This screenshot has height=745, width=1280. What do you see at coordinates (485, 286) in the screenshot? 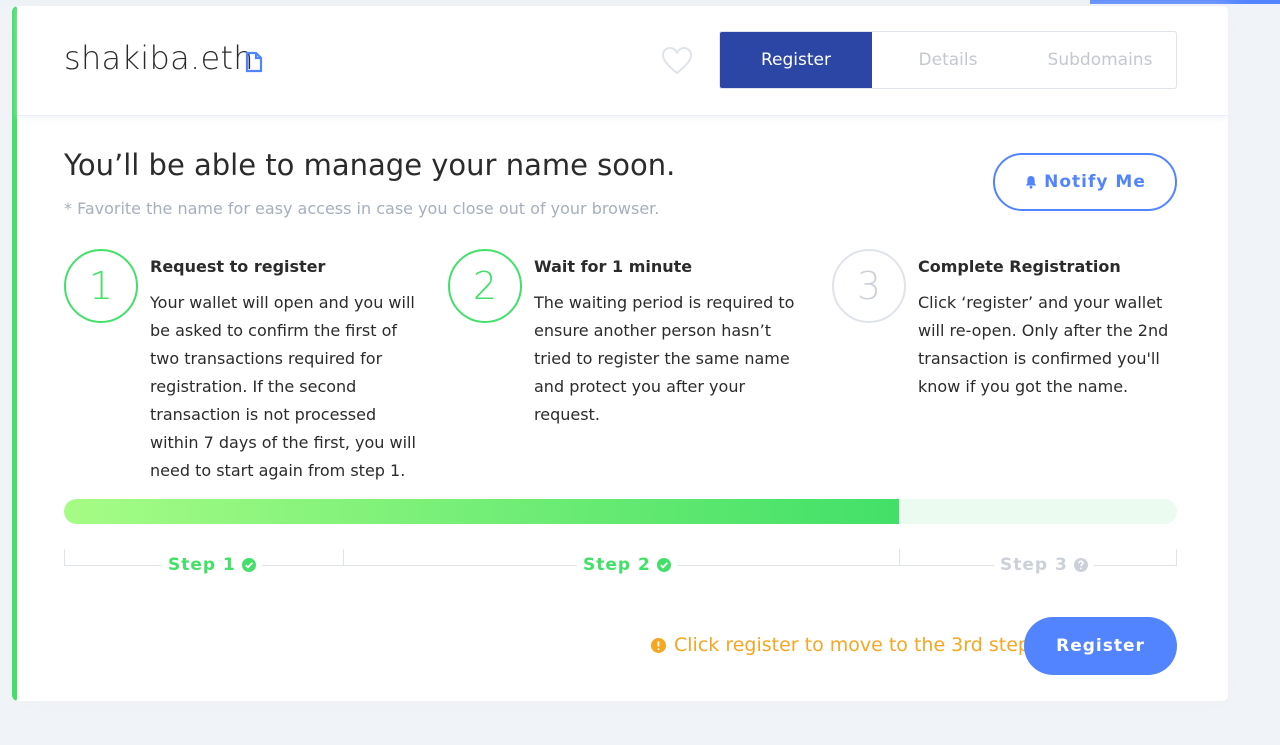
I see `step-number-2: 2` at bounding box center [485, 286].